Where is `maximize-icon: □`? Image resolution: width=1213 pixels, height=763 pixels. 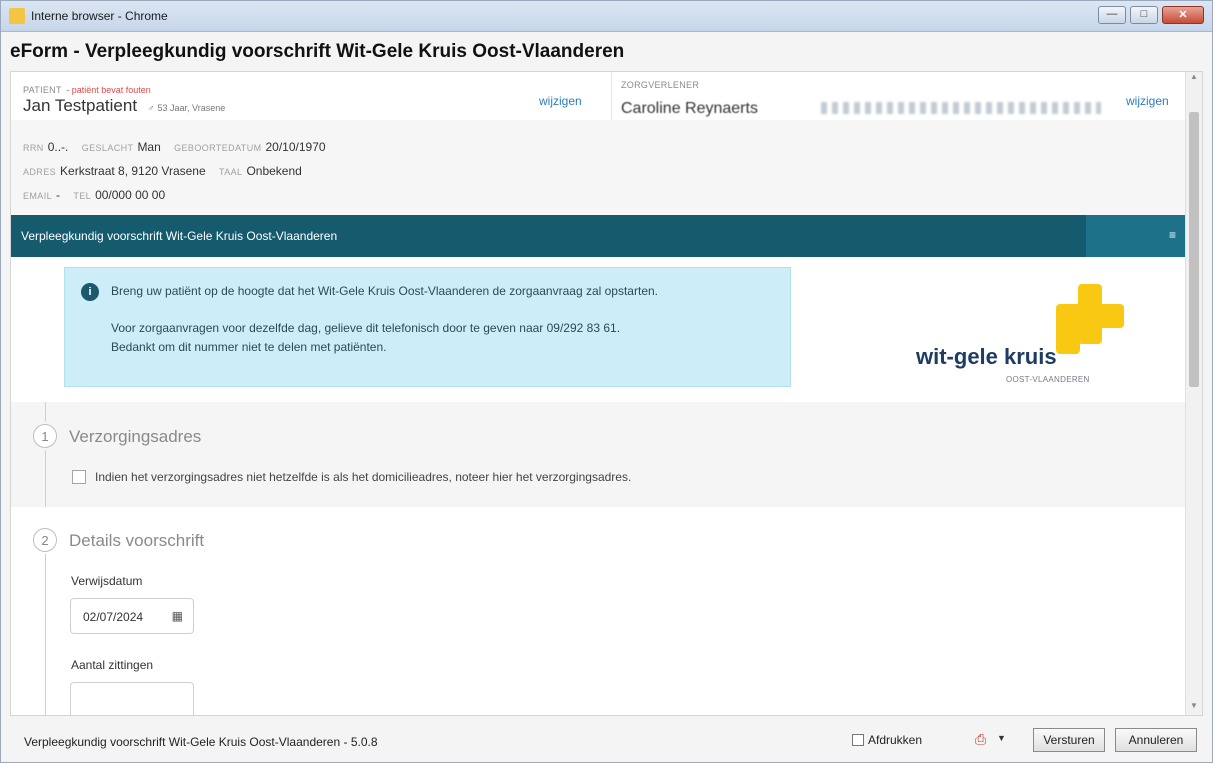
maximize-icon: □ is located at coordinates (1144, 14).